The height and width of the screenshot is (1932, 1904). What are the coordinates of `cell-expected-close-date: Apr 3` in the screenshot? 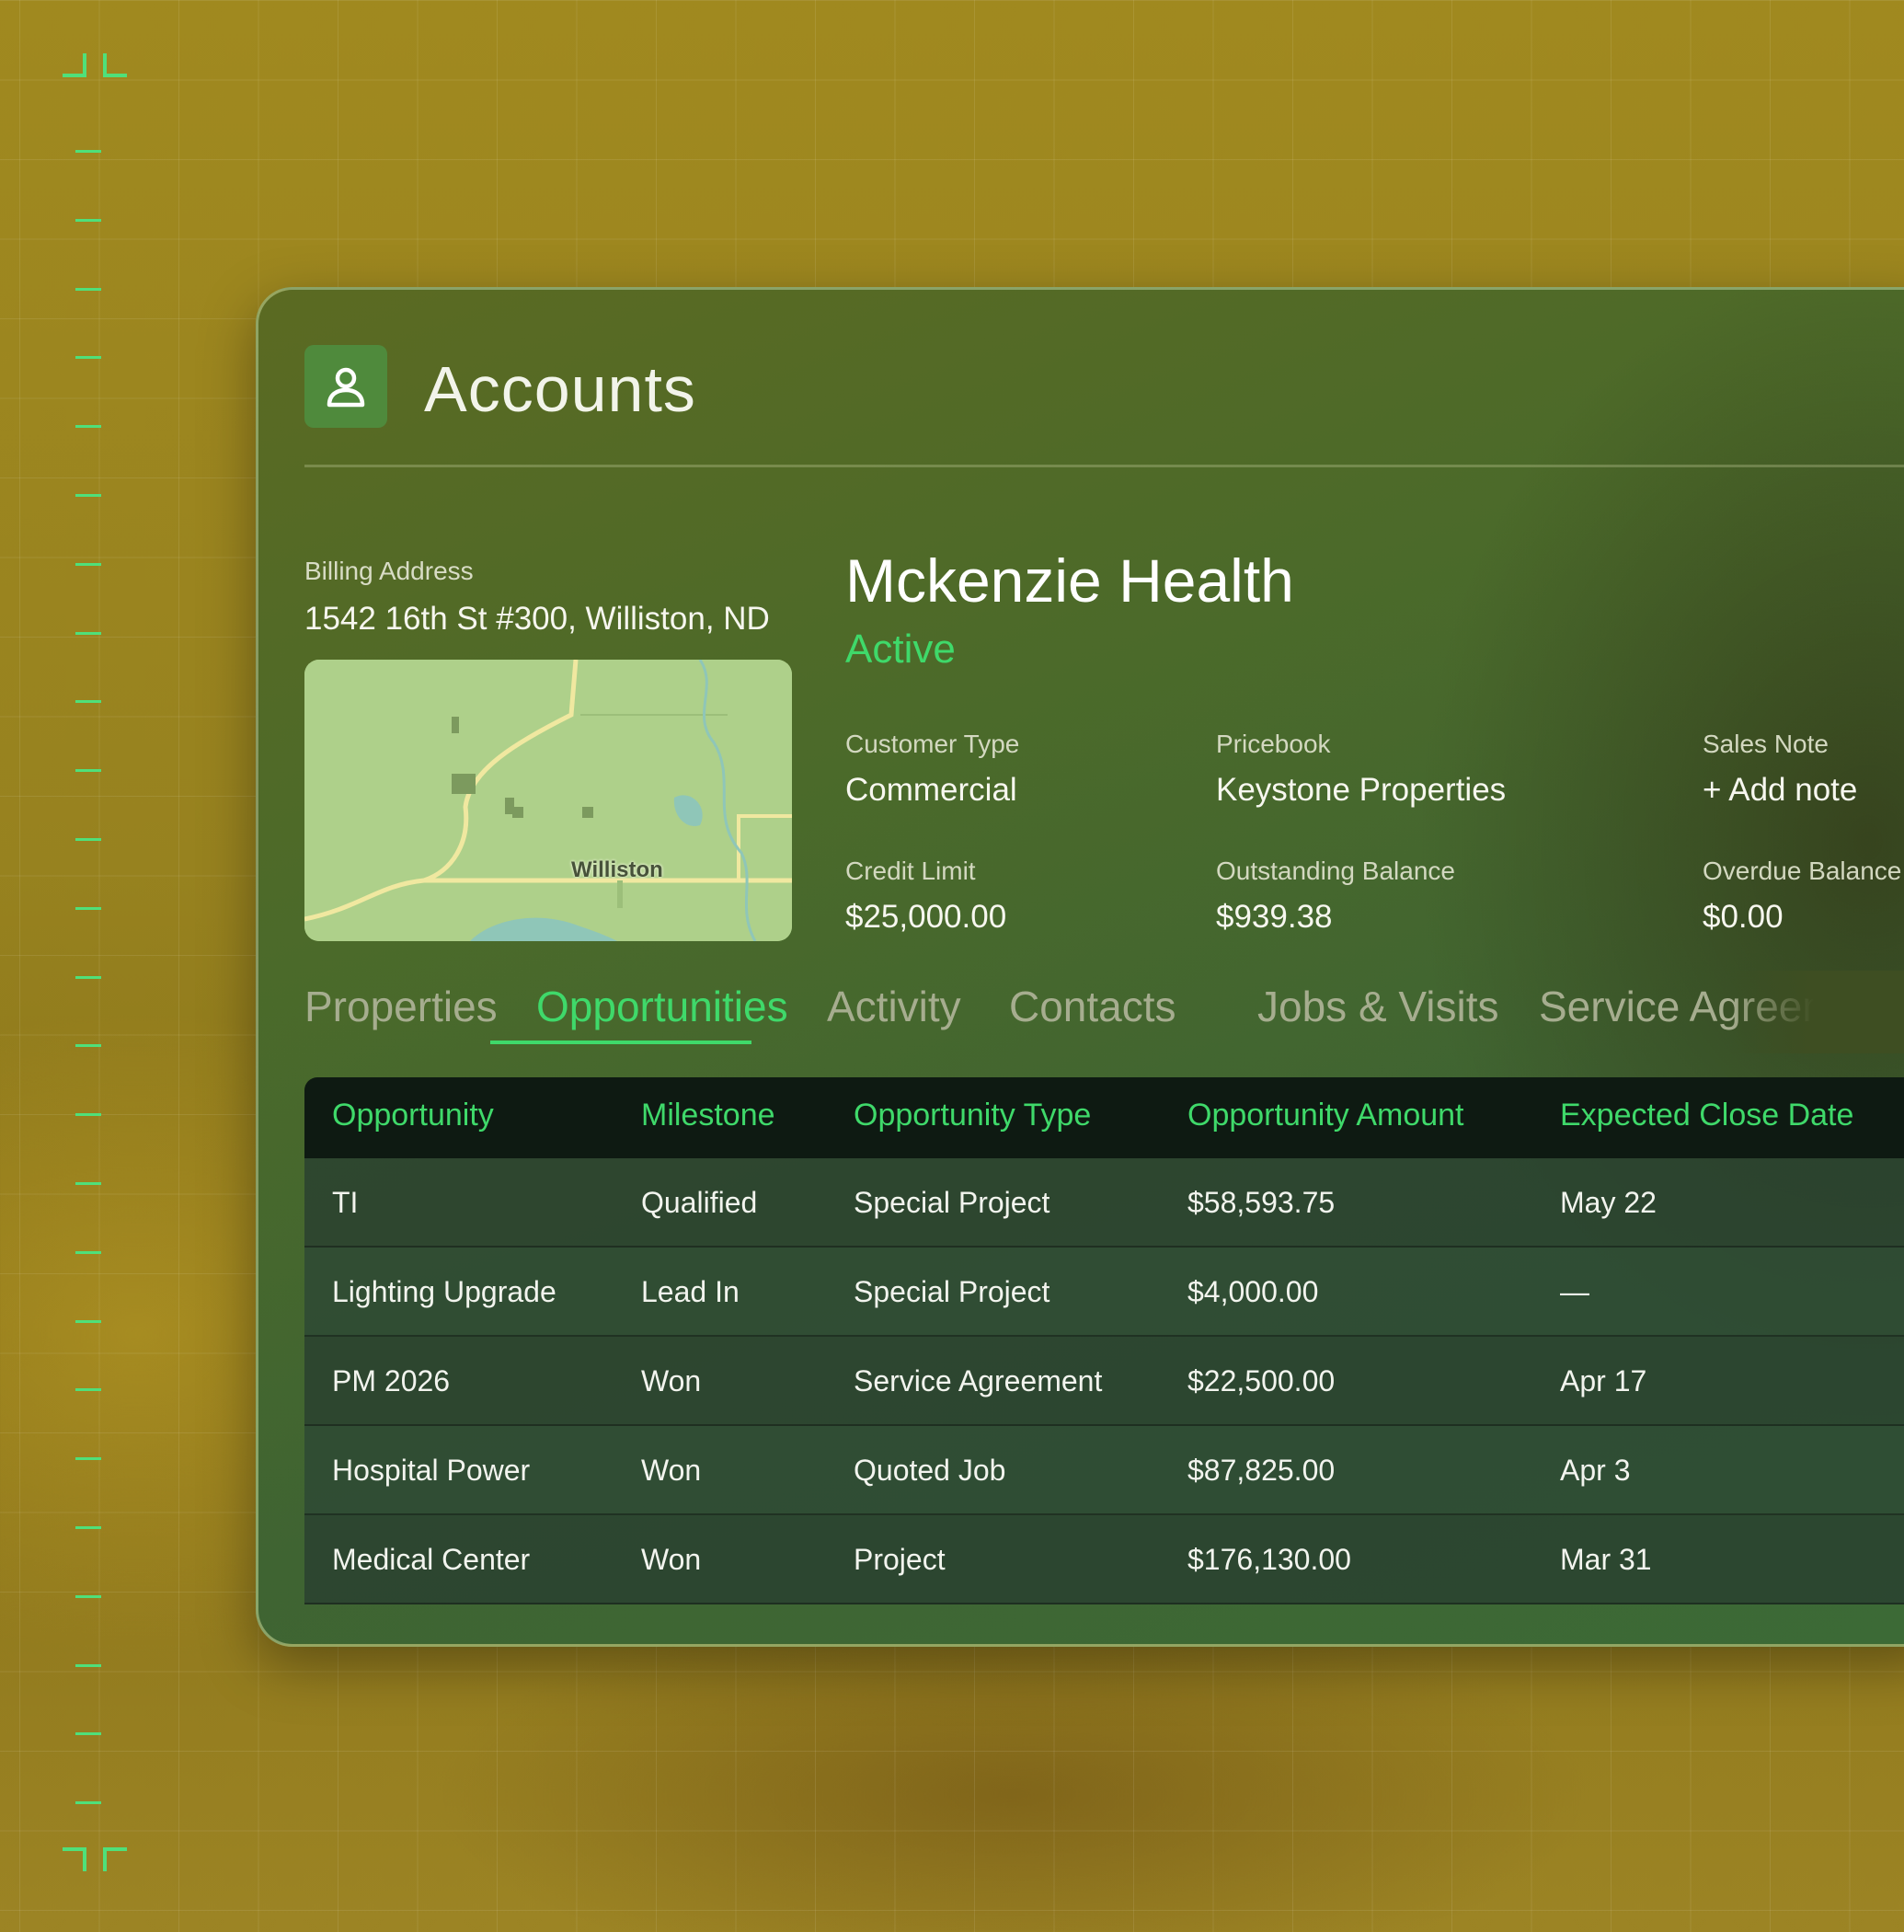 It's located at (1595, 1470).